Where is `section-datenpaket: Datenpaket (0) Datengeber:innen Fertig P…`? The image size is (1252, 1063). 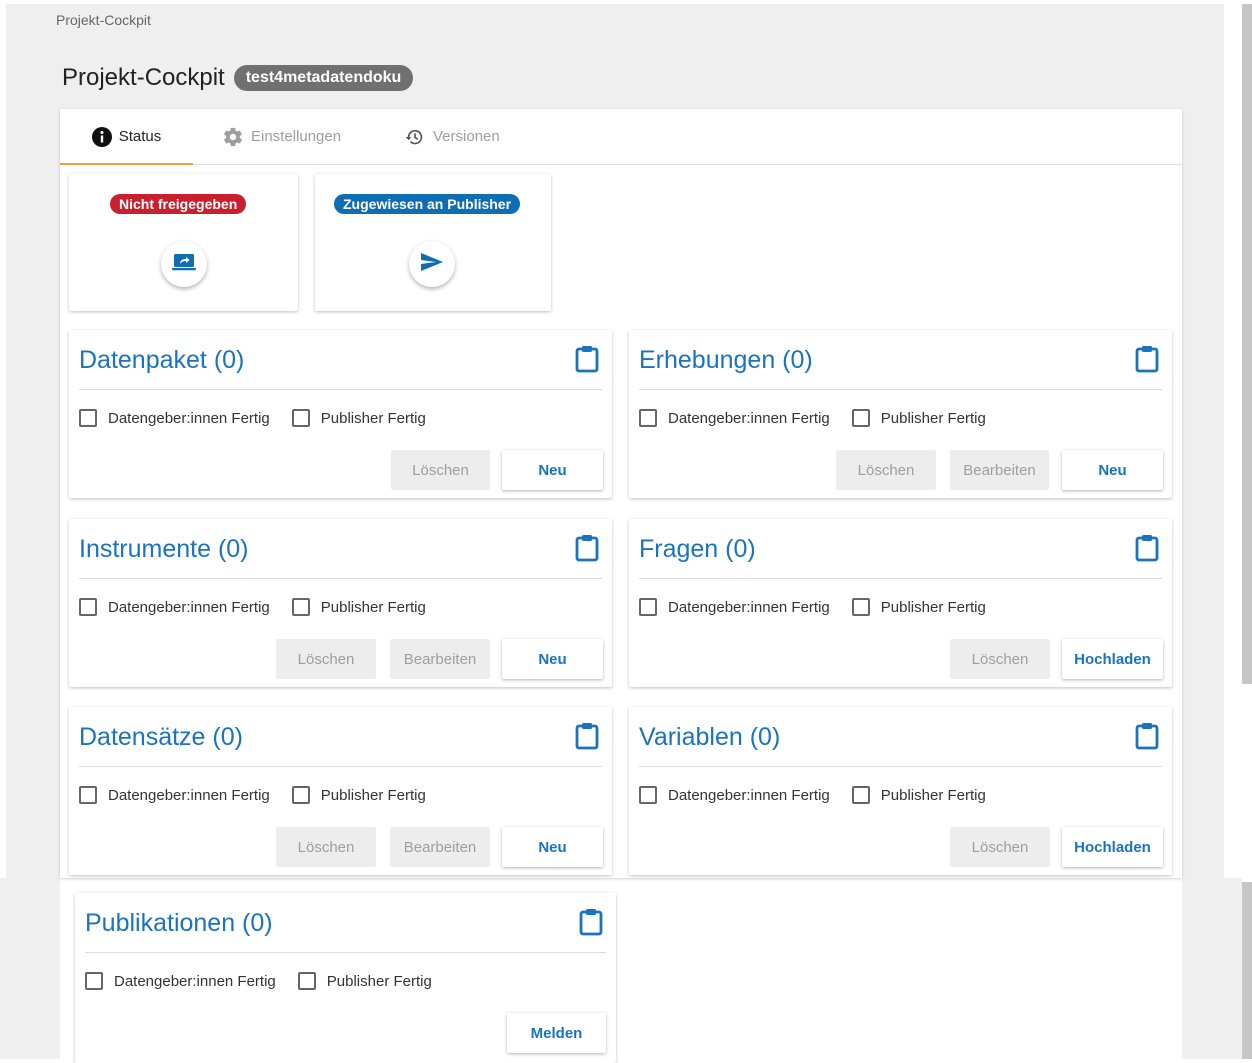
section-datenpaket: Datenpaket (0) Datengeber:innen Fertig P… is located at coordinates (340, 414).